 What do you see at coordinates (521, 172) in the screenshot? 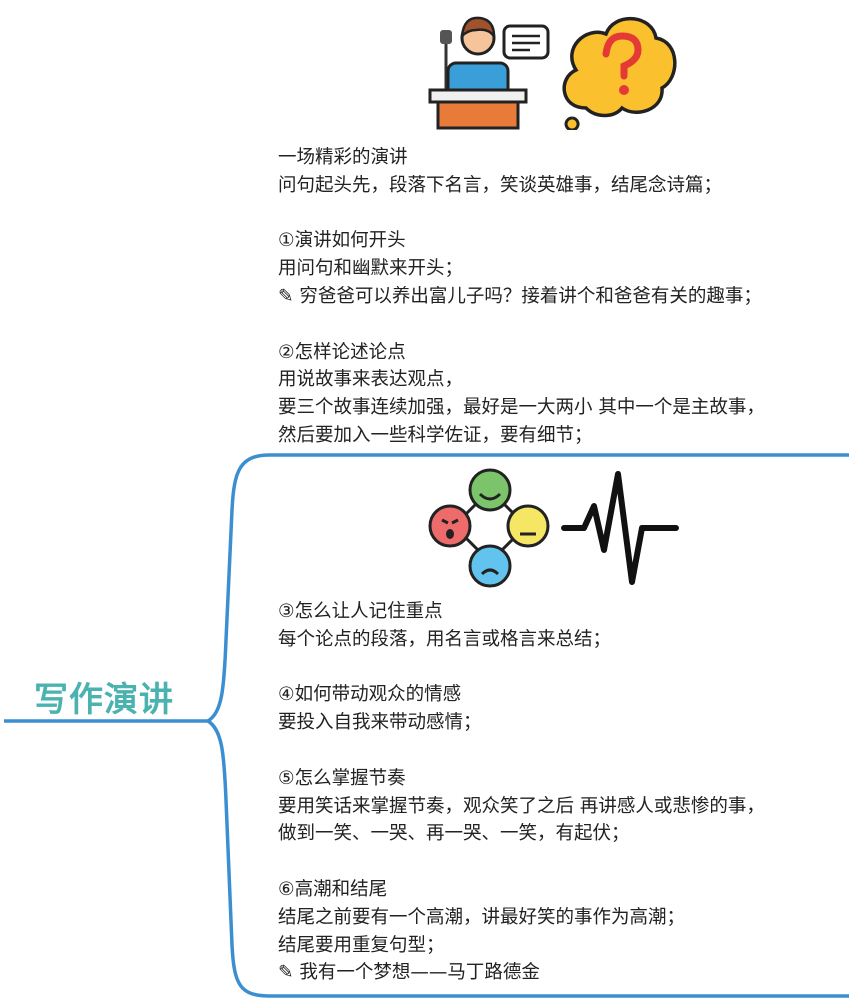
I see `note-section-intro: 一场精彩的演讲 问句起头先，段落下名言，笑谈英雄事，结尾念诗篇；` at bounding box center [521, 172].